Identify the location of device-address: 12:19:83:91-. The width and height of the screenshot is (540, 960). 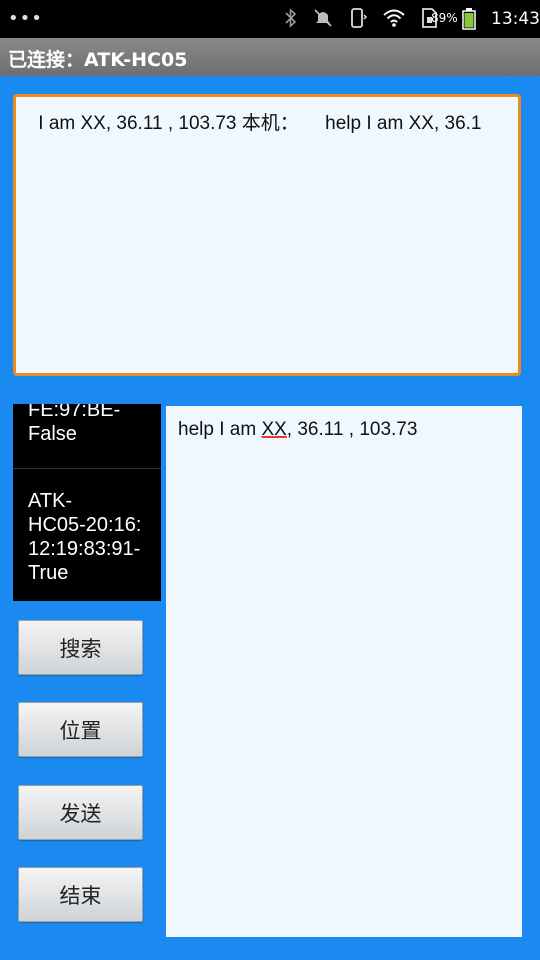
(84, 549).